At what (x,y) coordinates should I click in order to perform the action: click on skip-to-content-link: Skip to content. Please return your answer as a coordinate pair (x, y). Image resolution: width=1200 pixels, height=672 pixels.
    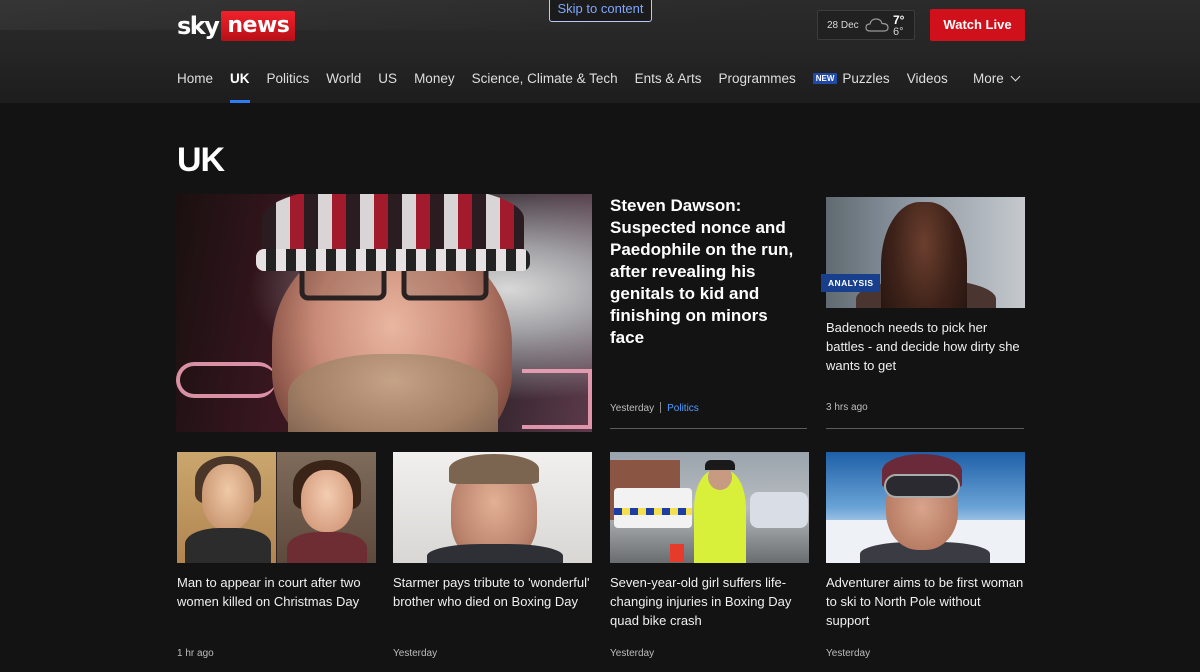
    Looking at the image, I should click on (600, 11).